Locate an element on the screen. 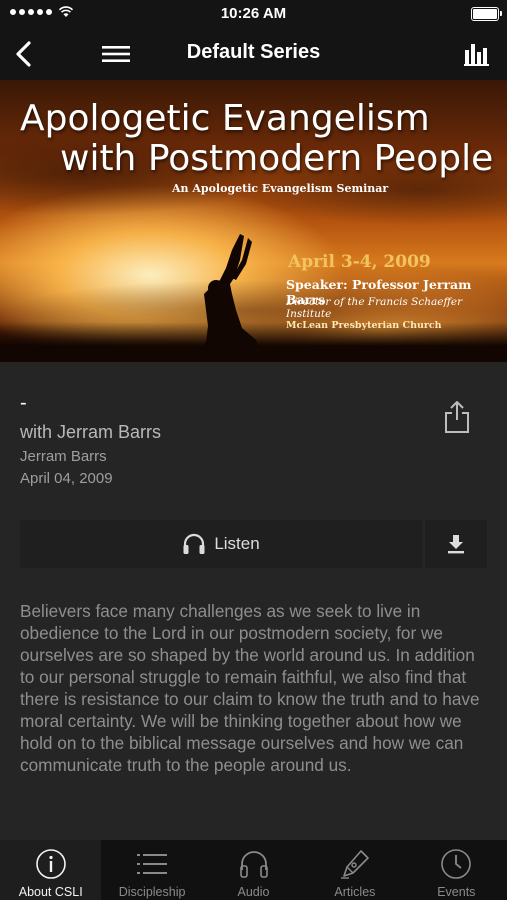 This screenshot has width=507, height=900. bar-chart-icon is located at coordinates (477, 54).